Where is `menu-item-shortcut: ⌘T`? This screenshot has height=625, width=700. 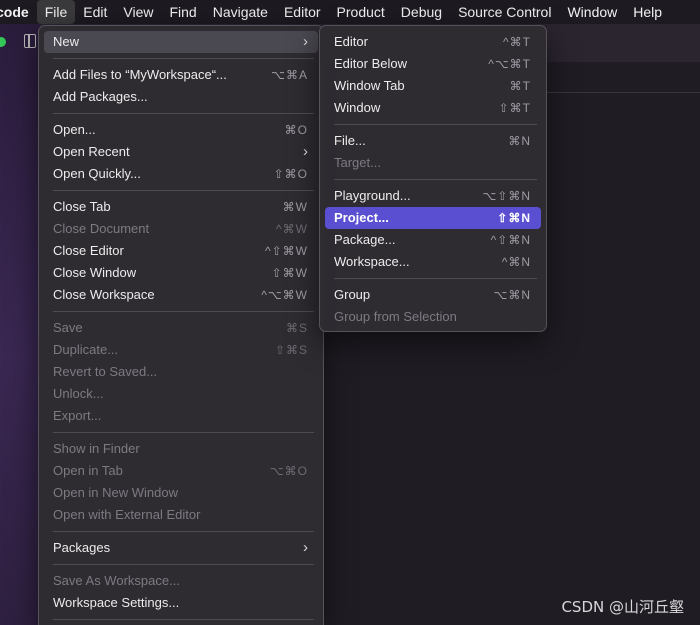 menu-item-shortcut: ⌘T is located at coordinates (520, 86).